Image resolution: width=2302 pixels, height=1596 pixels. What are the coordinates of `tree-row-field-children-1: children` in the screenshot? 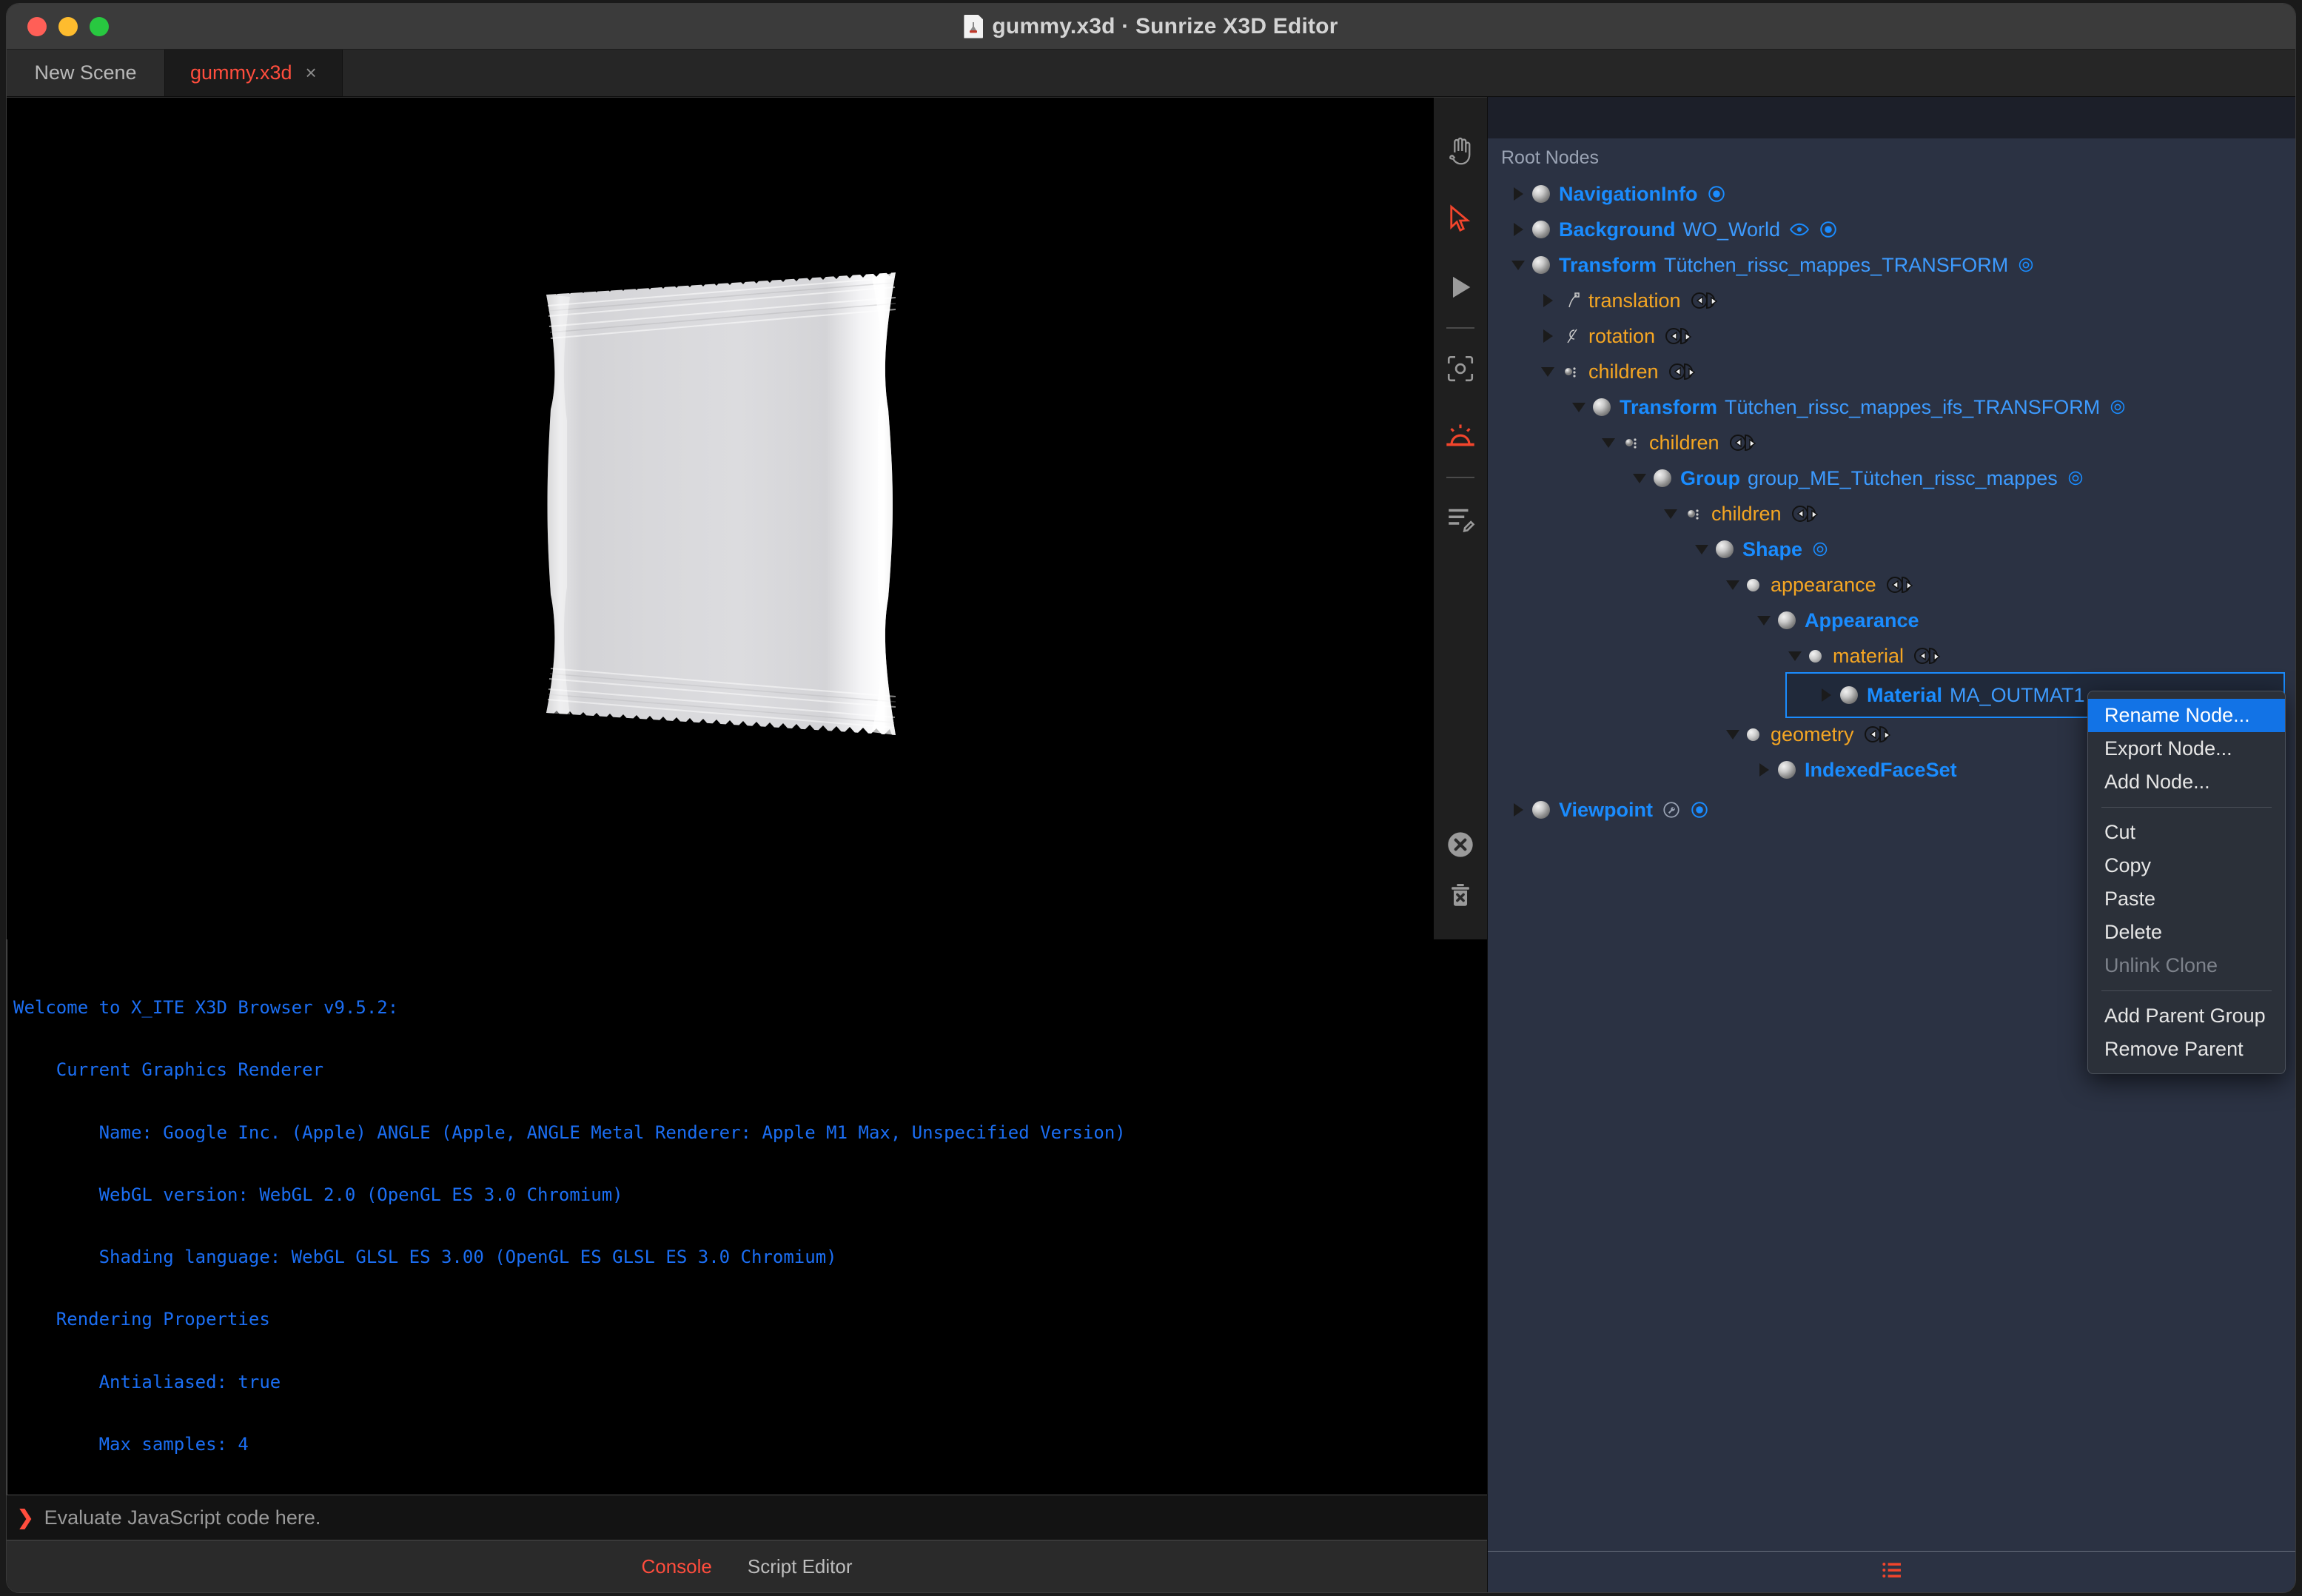 It's located at (1891, 371).